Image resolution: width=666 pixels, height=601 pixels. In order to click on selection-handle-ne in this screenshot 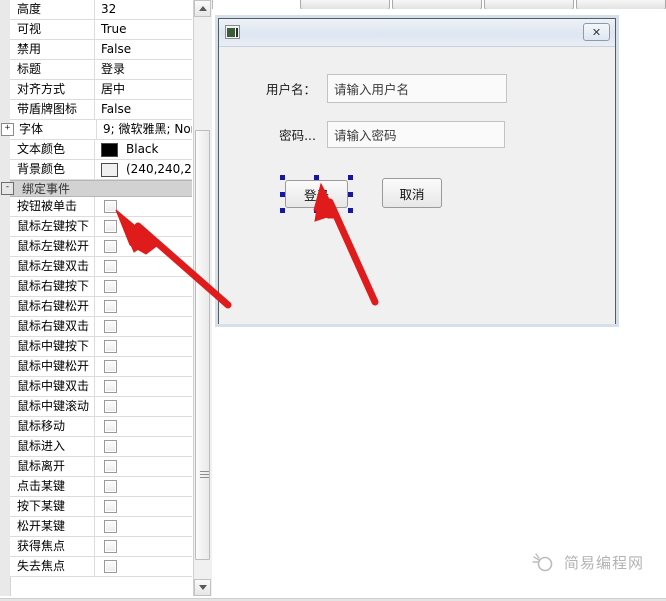, I will do `click(350, 177)`.